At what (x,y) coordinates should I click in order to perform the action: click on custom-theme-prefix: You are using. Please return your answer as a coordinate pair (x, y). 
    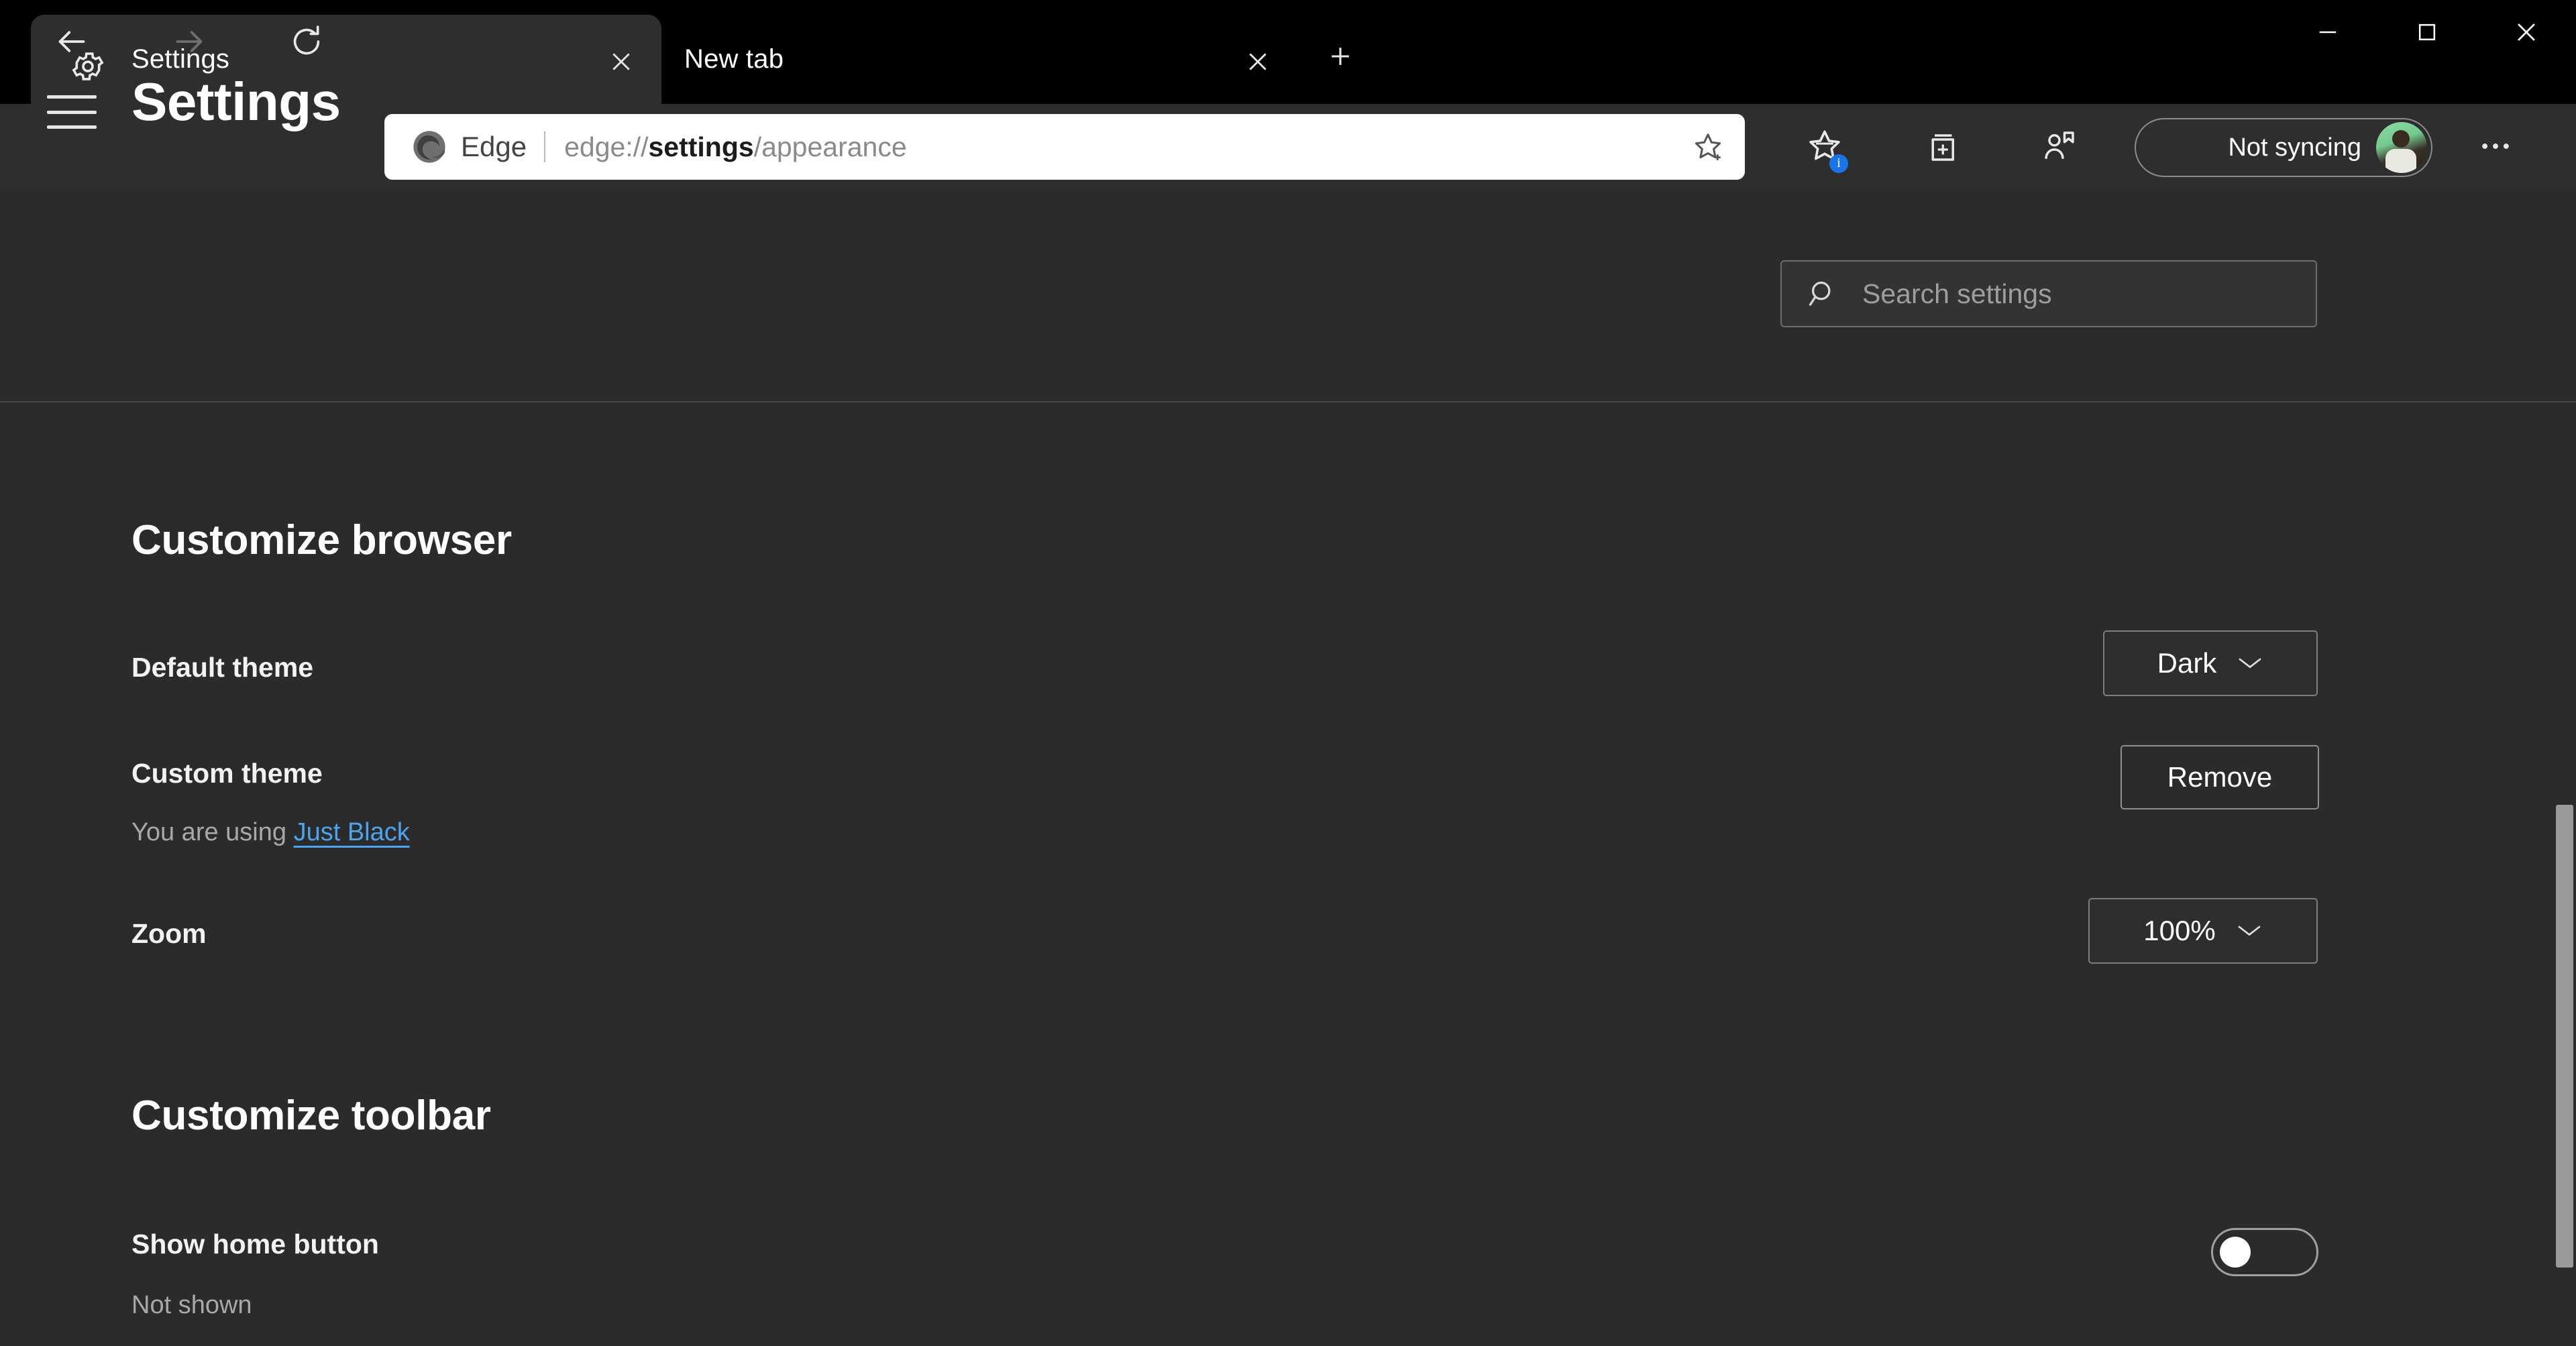
    Looking at the image, I should click on (212, 832).